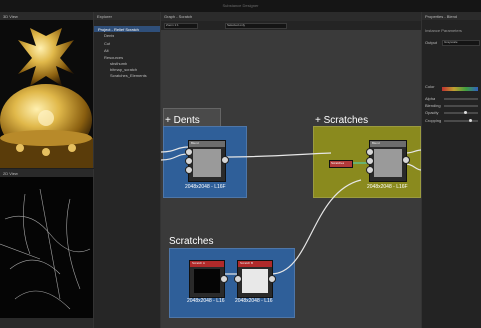 This screenshot has height=328, width=481. I want to click on node-header: Scratch B, so click(255, 264).